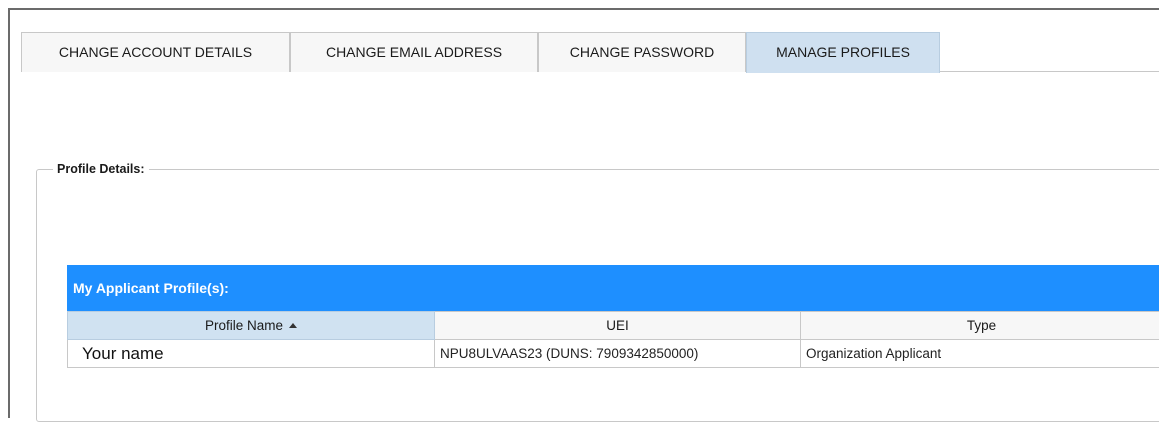  Describe the element at coordinates (414, 52) in the screenshot. I see `tab-change-email-address: CHANGE EMAIL ADDRESS` at that location.